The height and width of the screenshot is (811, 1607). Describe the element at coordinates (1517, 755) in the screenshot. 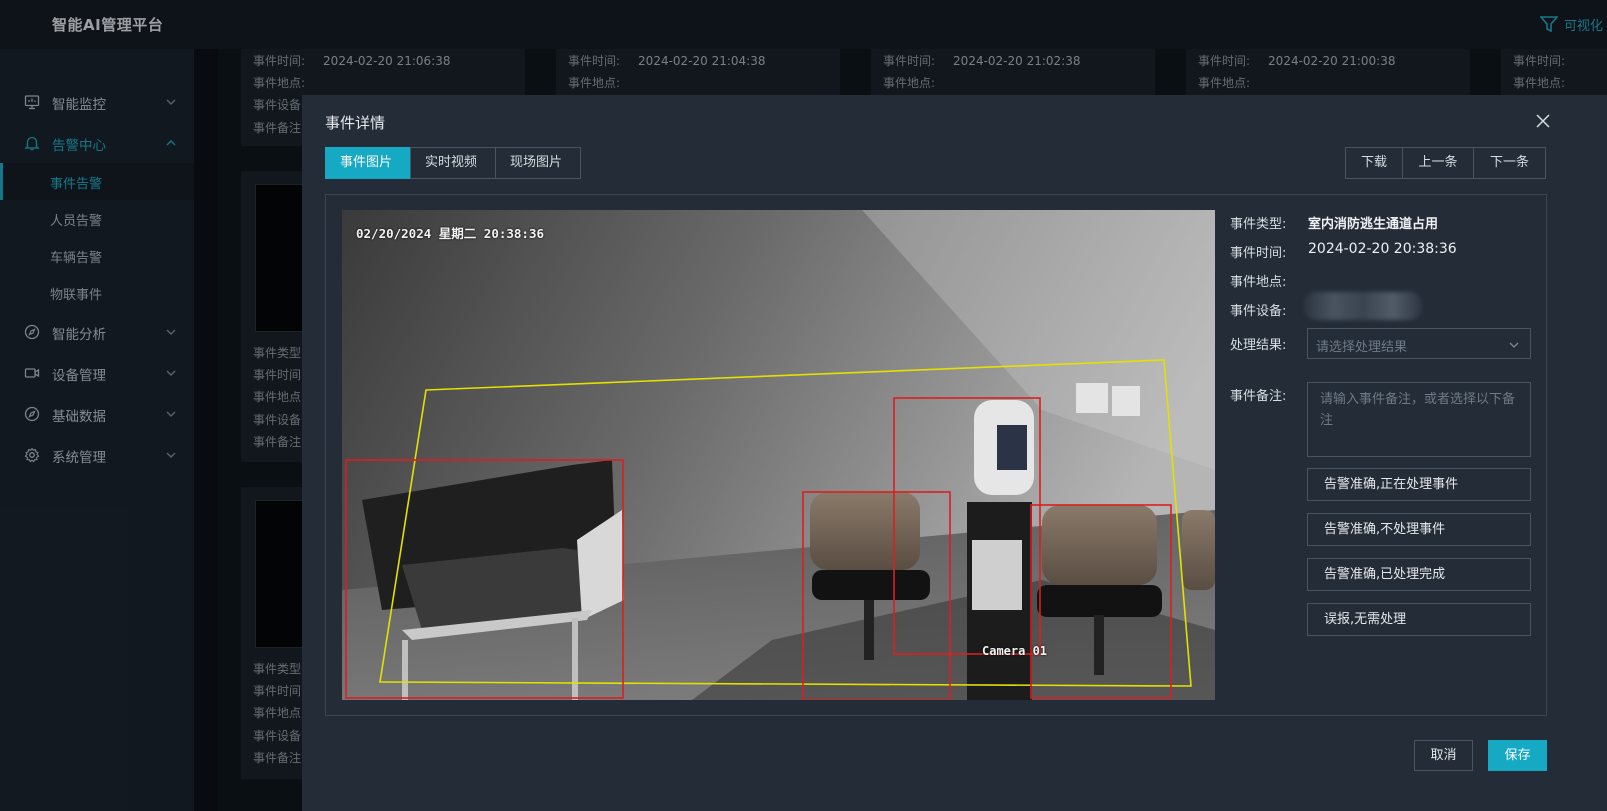

I see `save-button: 保存` at that location.